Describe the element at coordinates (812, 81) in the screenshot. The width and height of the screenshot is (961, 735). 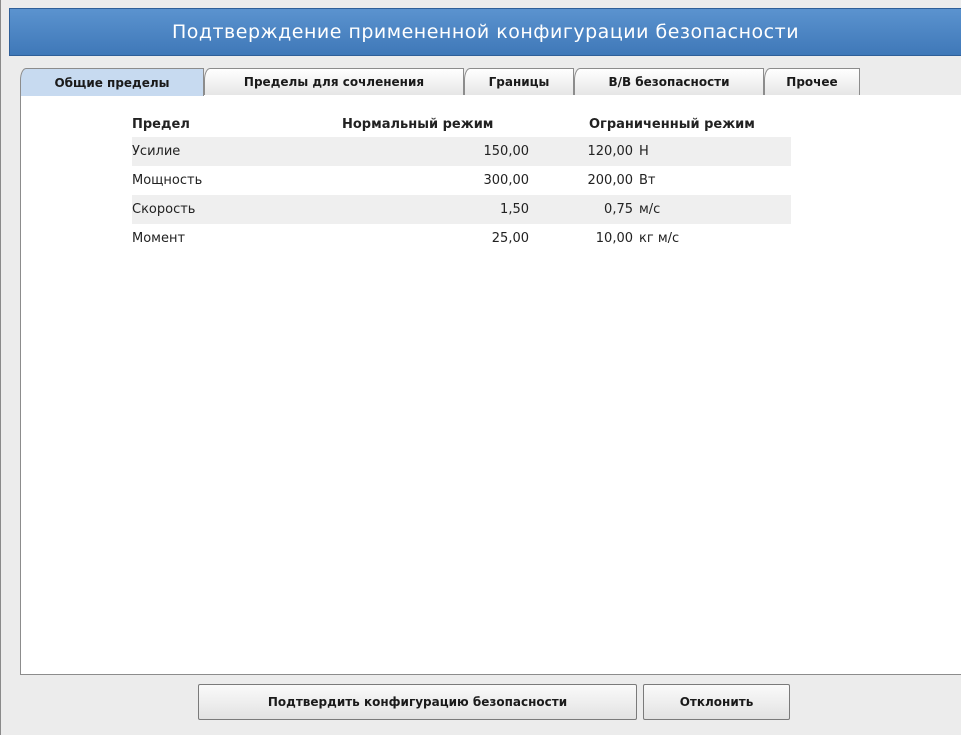
I see `tab-misc: Прочее` at that location.